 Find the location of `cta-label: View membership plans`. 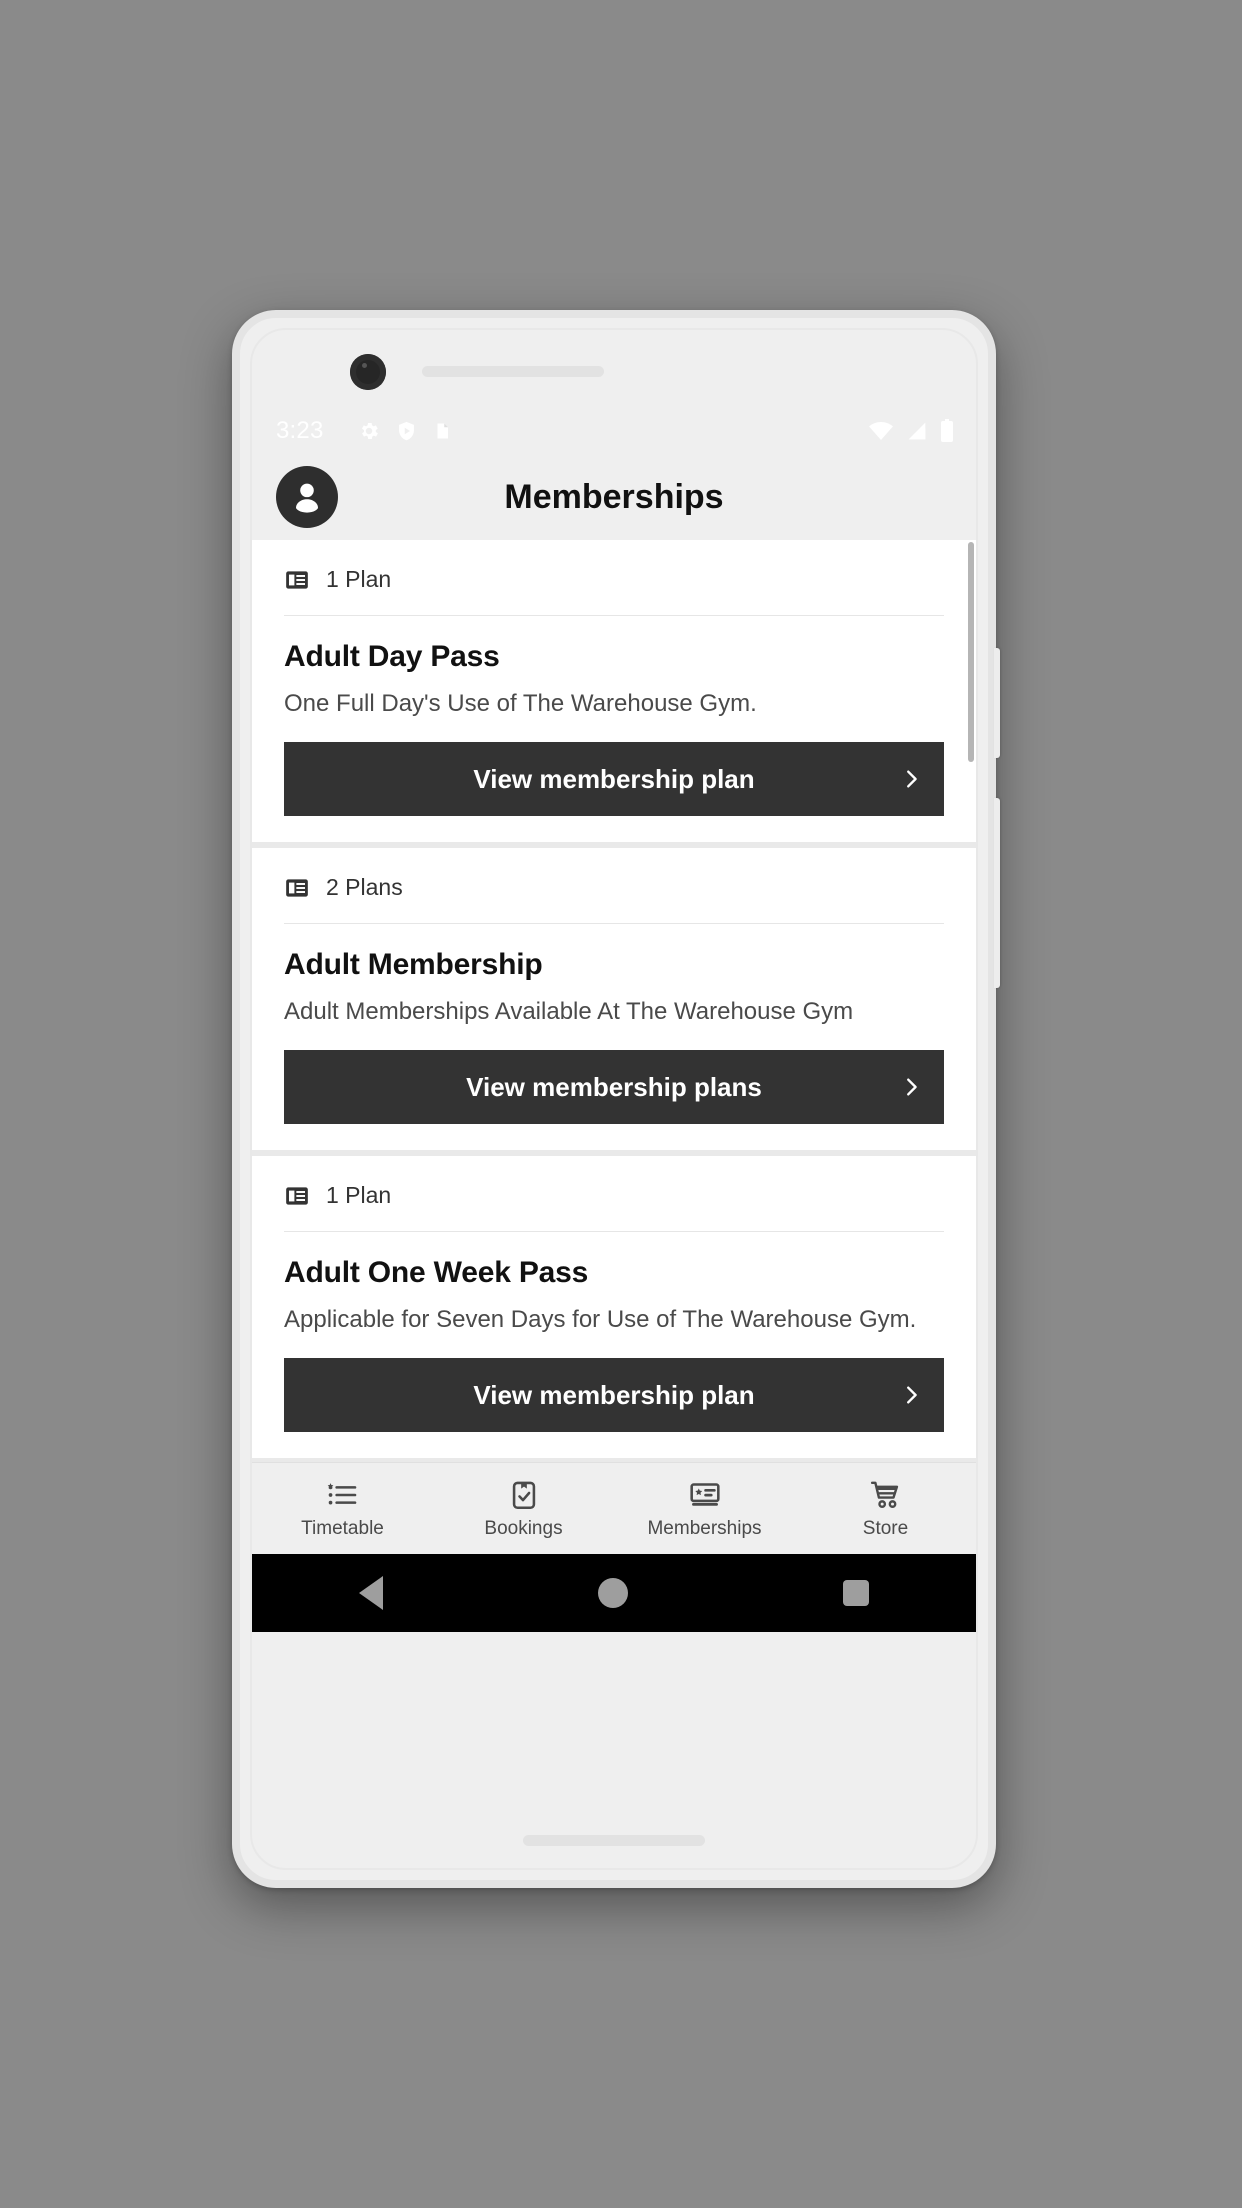

cta-label: View membership plans is located at coordinates (614, 1086).